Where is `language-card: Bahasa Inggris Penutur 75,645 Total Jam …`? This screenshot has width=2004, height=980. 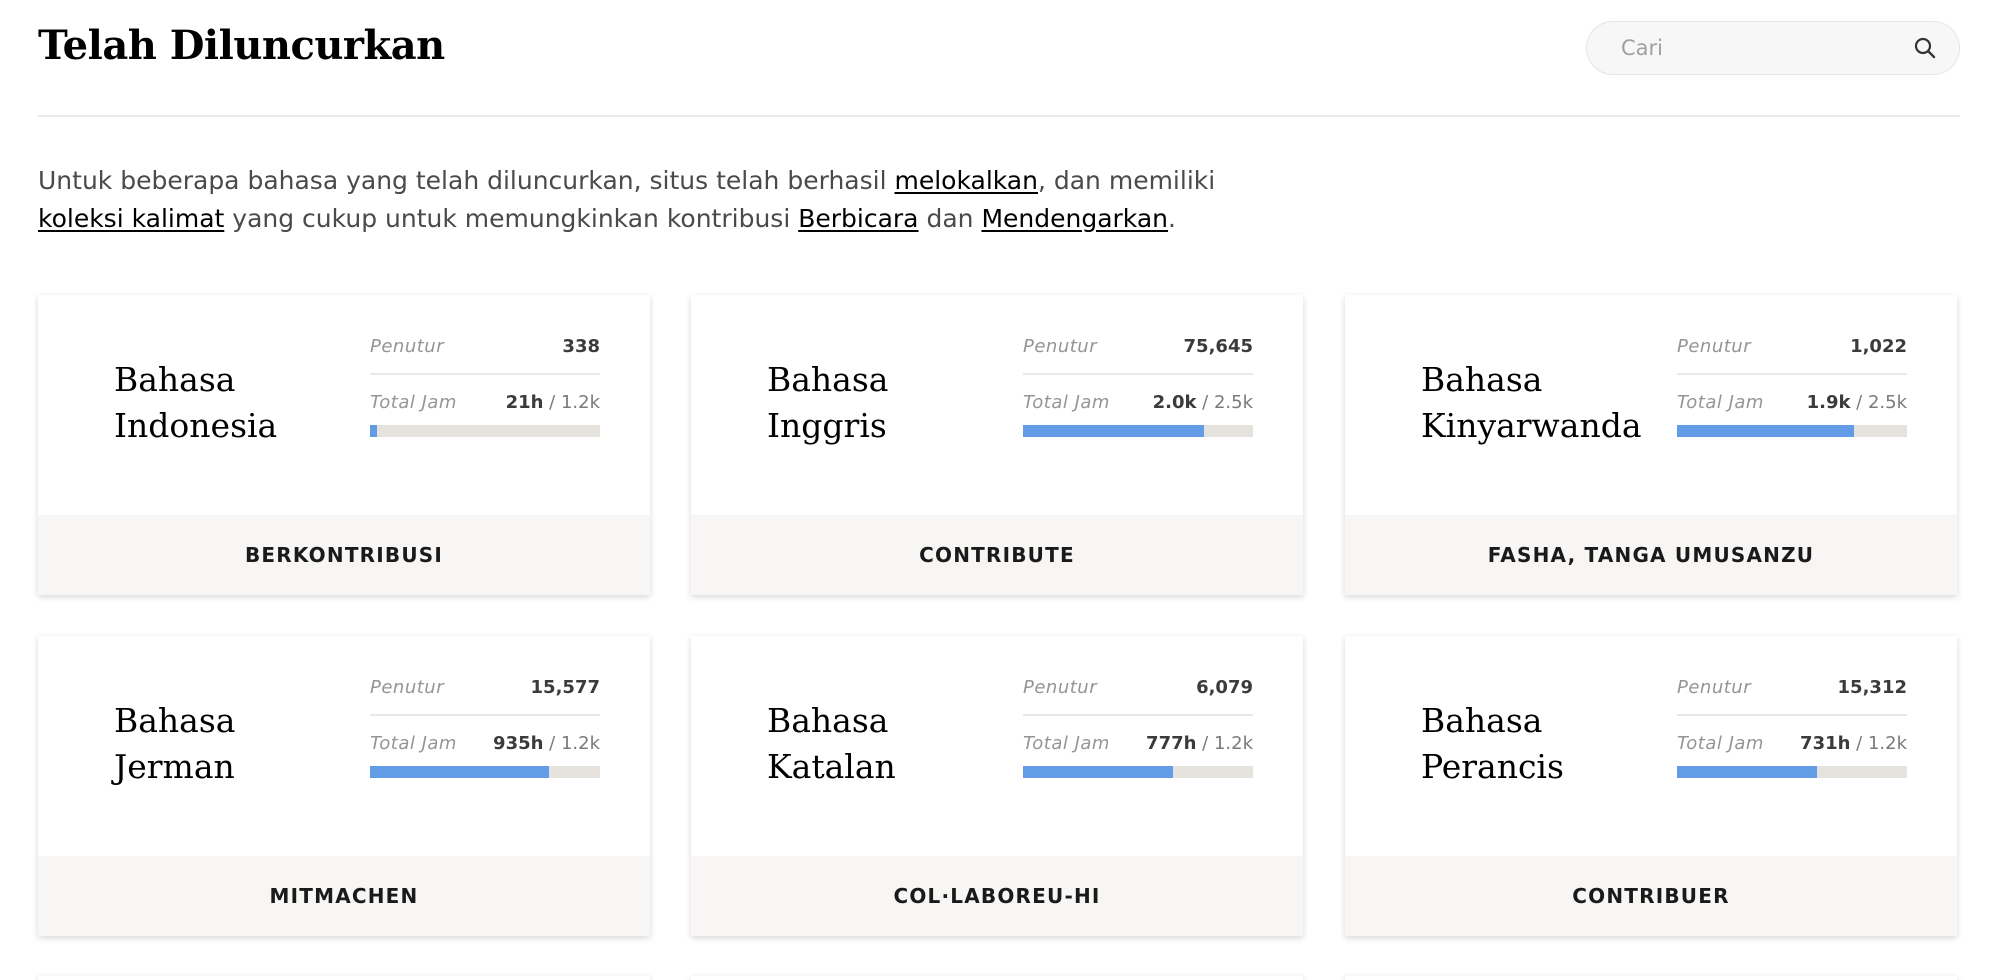 language-card: Bahasa Inggris Penutur 75,645 Total Jam … is located at coordinates (997, 445).